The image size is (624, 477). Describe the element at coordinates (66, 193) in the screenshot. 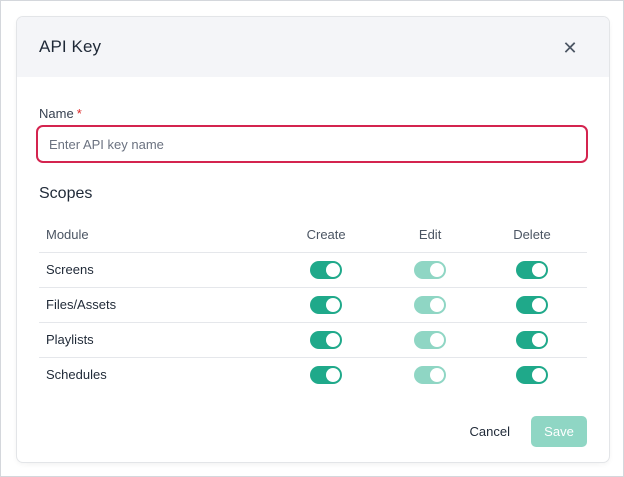

I see `scopes-title: Scopes` at that location.